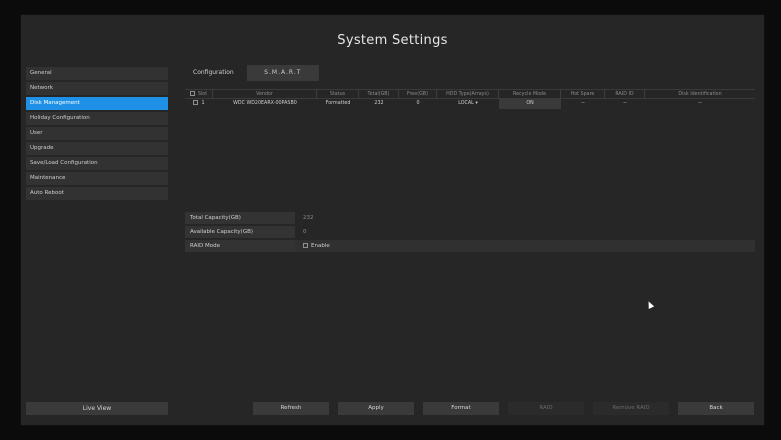 This screenshot has width=781, height=440. What do you see at coordinates (97, 408) in the screenshot?
I see `live-view-button: Live View` at bounding box center [97, 408].